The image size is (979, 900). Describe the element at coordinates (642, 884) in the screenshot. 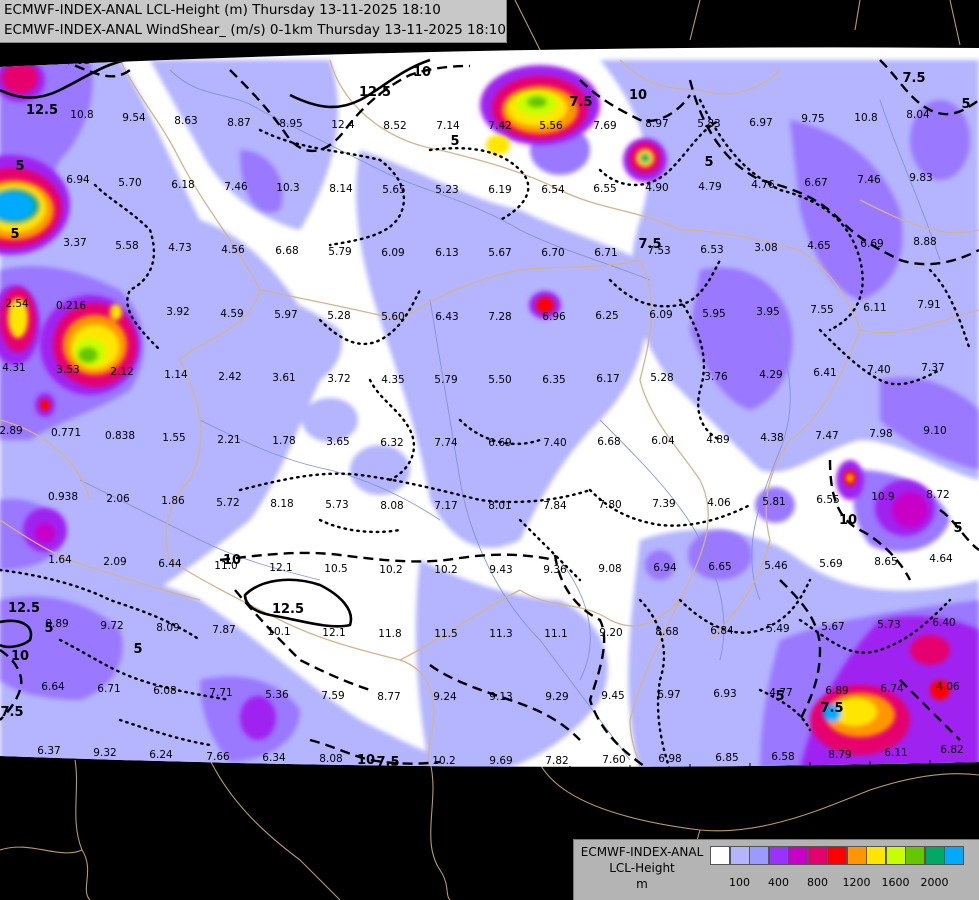

I see `legend-unit: m` at that location.